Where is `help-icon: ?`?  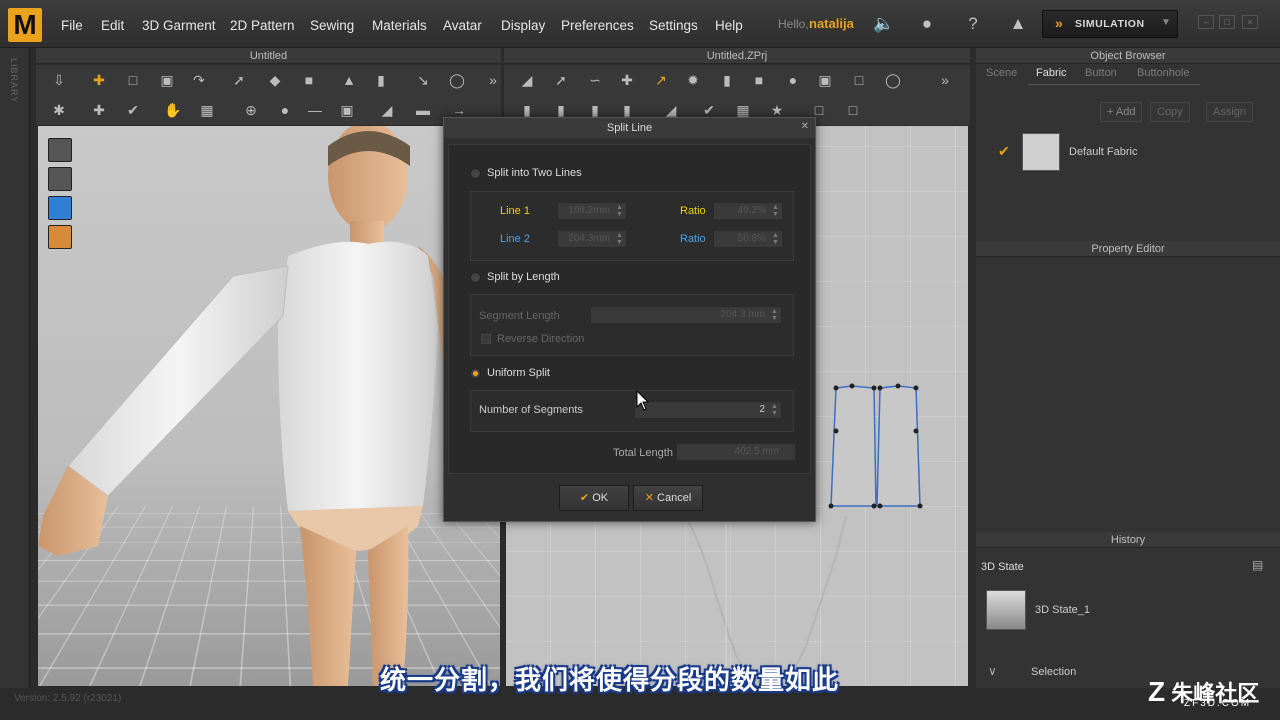
help-icon: ? is located at coordinates (973, 24).